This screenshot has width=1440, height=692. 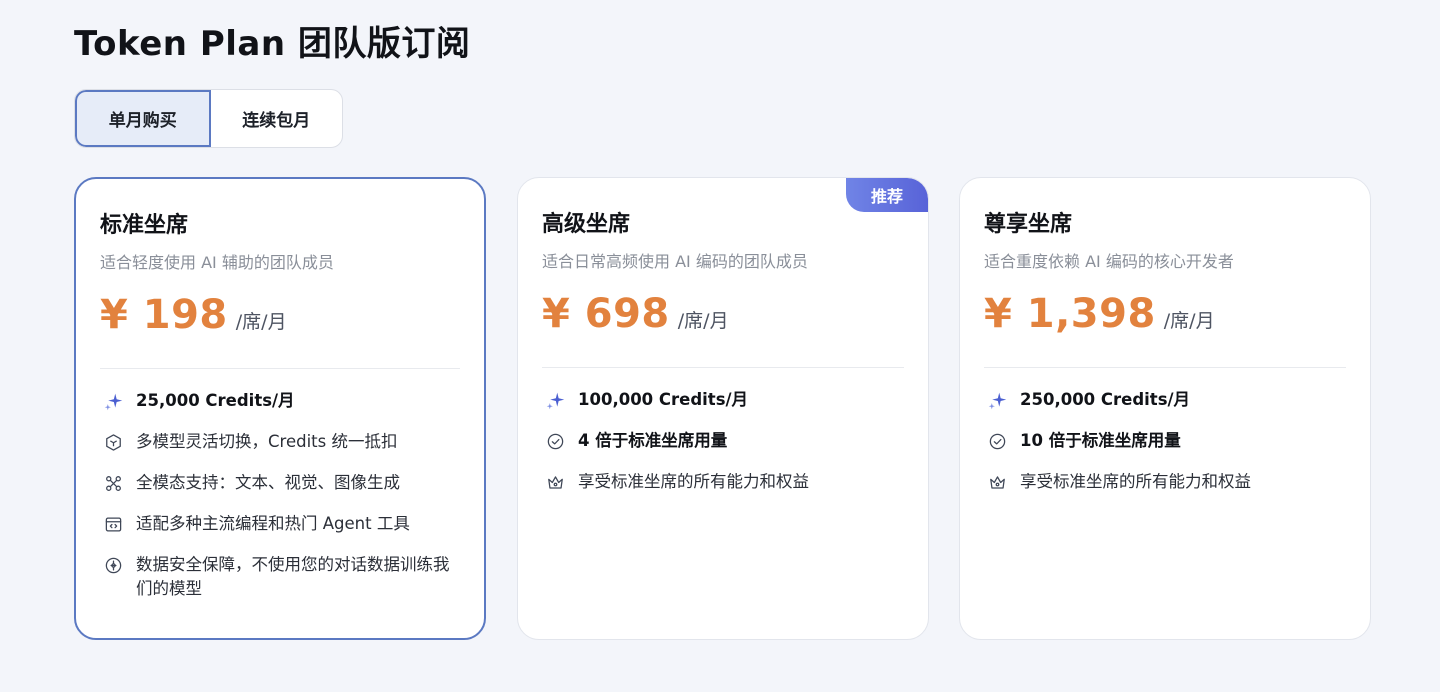 What do you see at coordinates (164, 315) in the screenshot?
I see `plan-price: ¥ 198` at bounding box center [164, 315].